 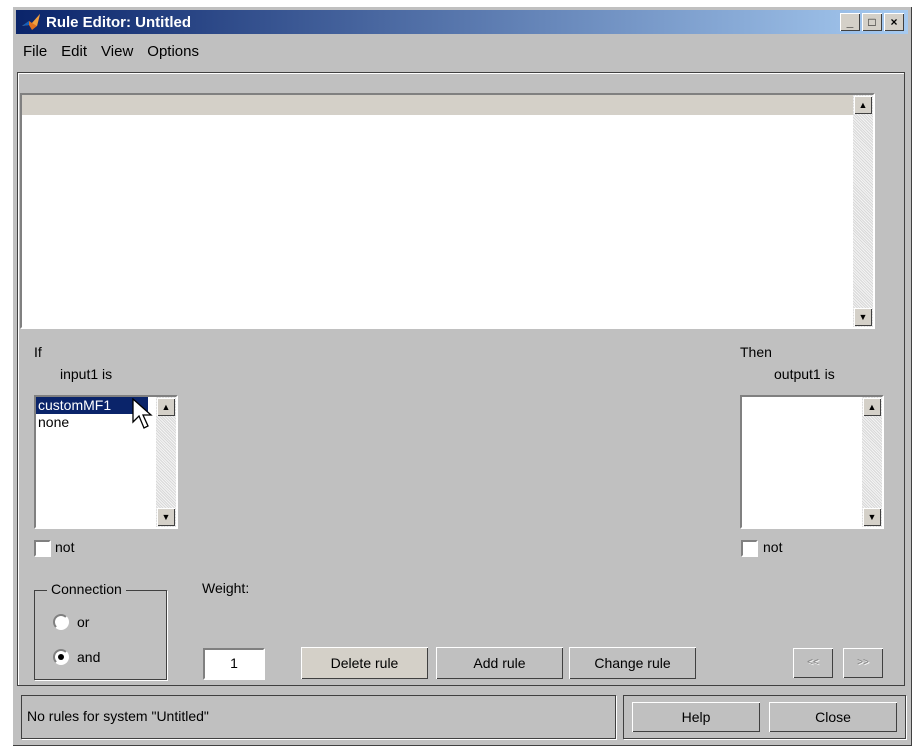 I want to click on and-label: and, so click(x=89, y=657).